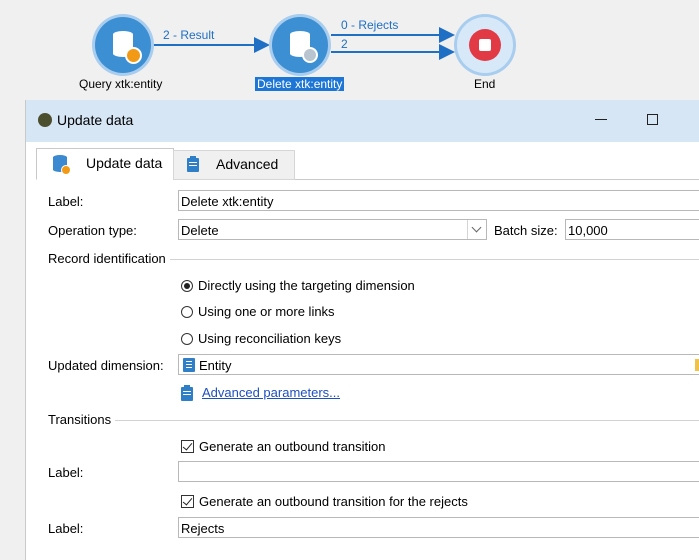 The width and height of the screenshot is (699, 560). I want to click on dropdown-button, so click(476, 229).